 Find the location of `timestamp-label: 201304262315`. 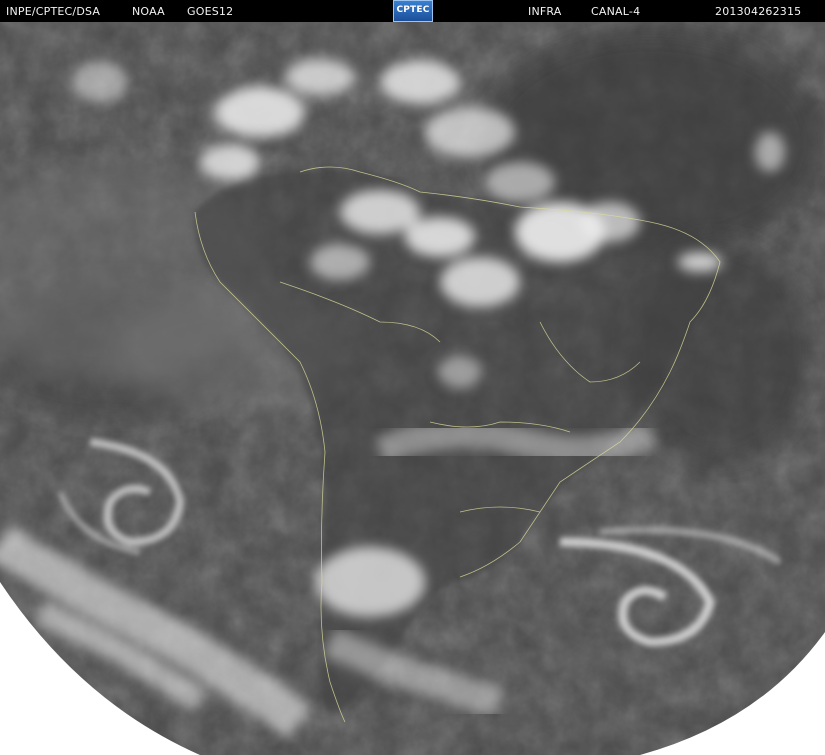

timestamp-label: 201304262315 is located at coordinates (758, 11).